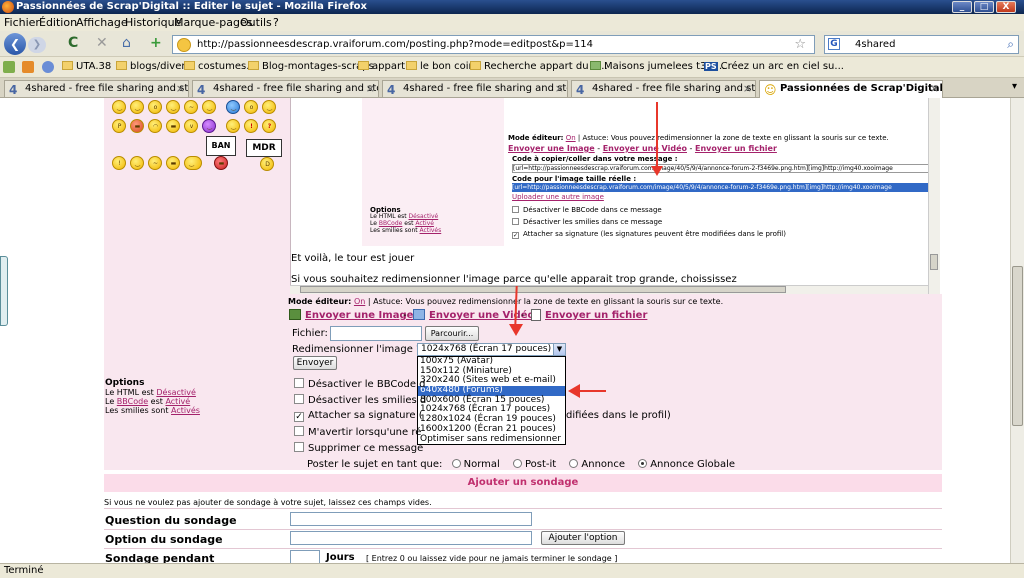 This screenshot has height=578, width=1024. Describe the element at coordinates (962, 7) in the screenshot. I see `minimize-button: _` at that location.